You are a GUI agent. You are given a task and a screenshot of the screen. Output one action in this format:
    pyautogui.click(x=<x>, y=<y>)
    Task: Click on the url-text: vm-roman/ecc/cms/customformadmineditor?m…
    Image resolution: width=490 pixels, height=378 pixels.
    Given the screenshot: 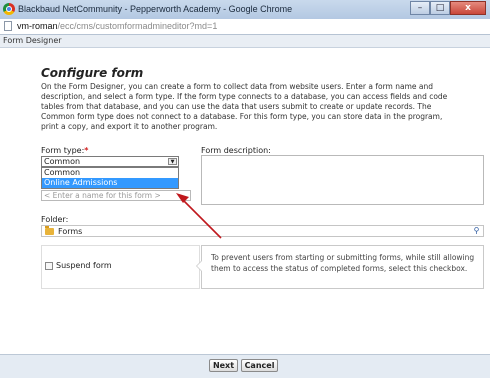 What is the action you would take?
    pyautogui.click(x=117, y=26)
    